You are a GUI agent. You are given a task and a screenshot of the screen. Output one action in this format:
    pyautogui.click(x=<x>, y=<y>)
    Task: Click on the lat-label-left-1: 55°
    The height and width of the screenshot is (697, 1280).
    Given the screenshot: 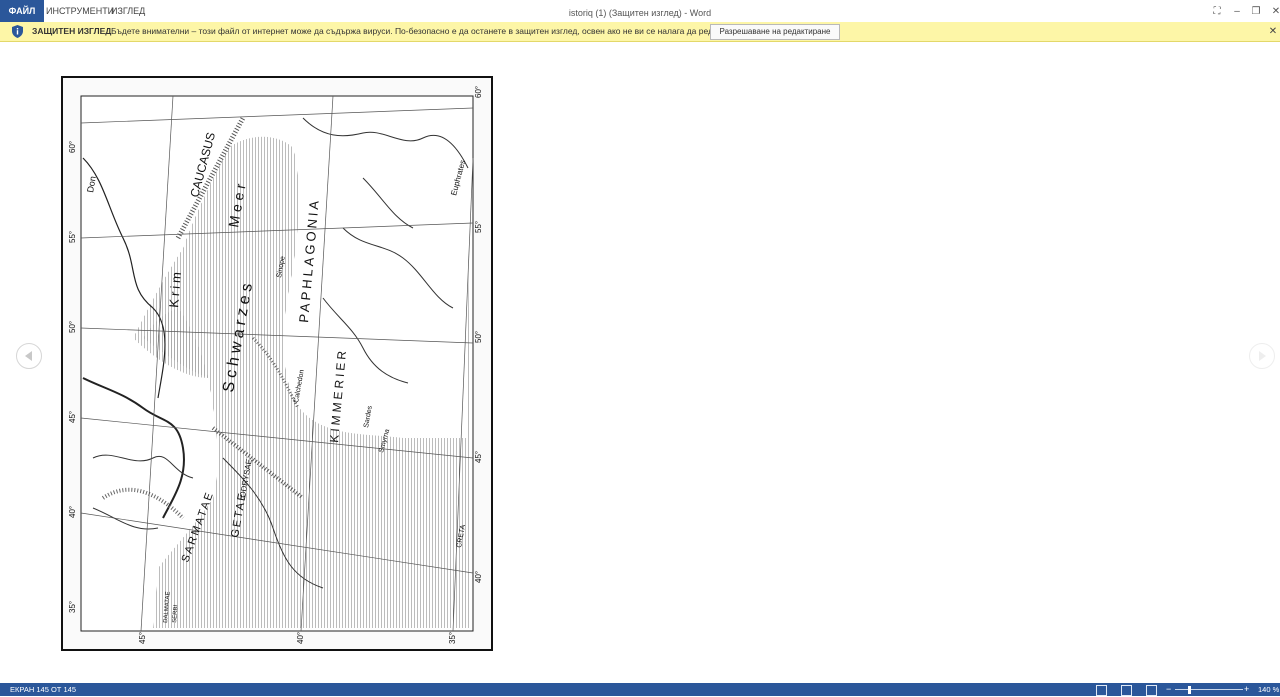 What is the action you would take?
    pyautogui.click(x=72, y=237)
    